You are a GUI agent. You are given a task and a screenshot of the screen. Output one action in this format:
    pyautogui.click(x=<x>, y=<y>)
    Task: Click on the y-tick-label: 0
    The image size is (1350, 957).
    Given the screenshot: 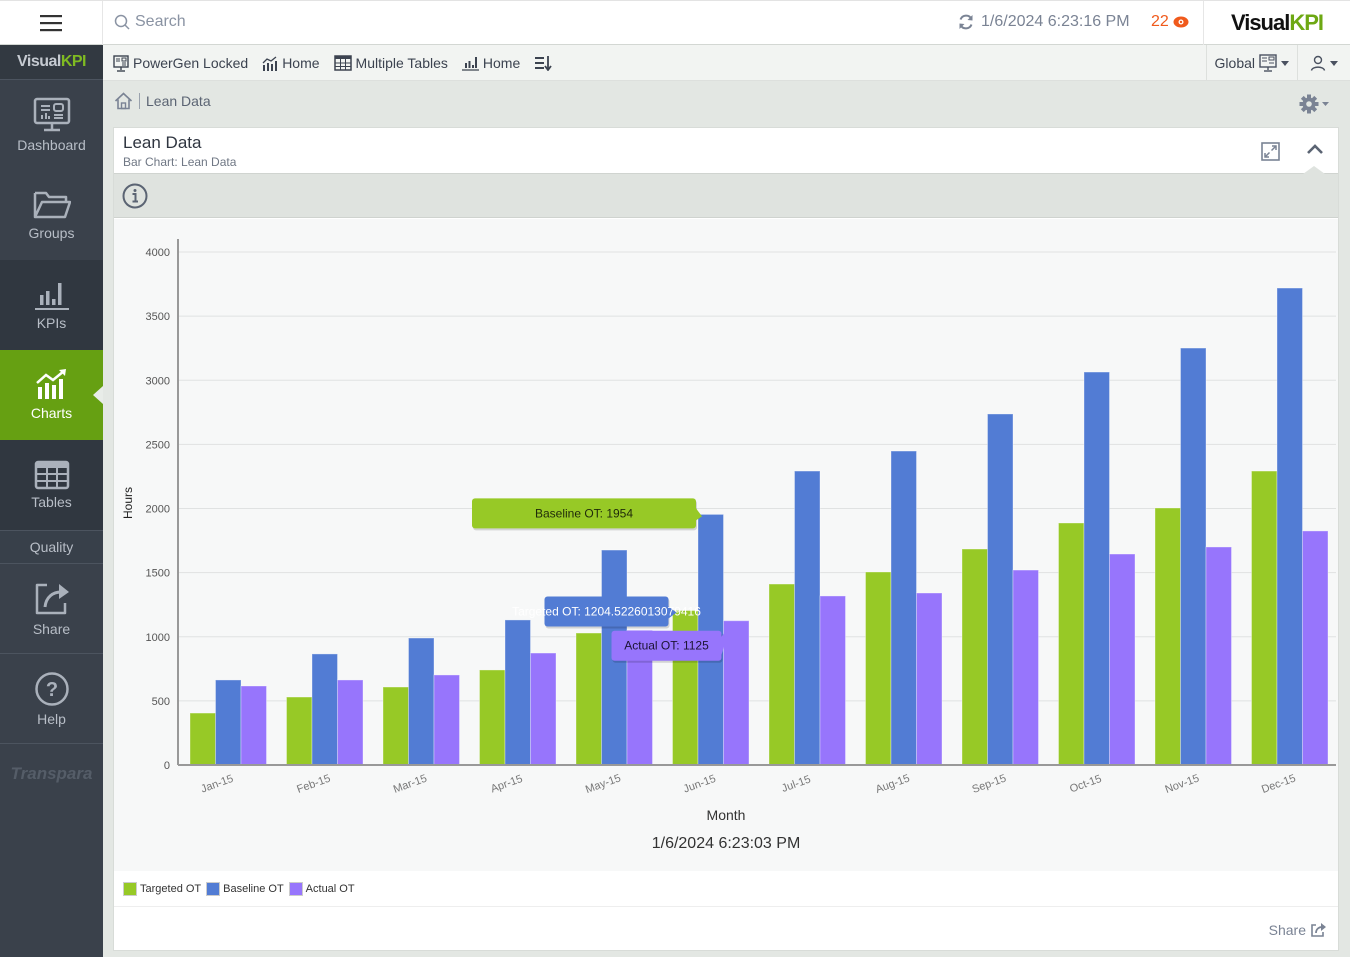 What is the action you would take?
    pyautogui.click(x=167, y=766)
    